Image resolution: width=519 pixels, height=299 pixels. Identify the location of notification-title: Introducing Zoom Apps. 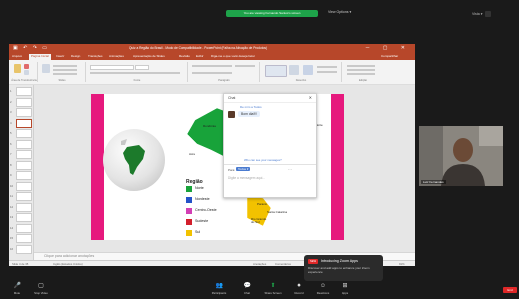
(339, 261).